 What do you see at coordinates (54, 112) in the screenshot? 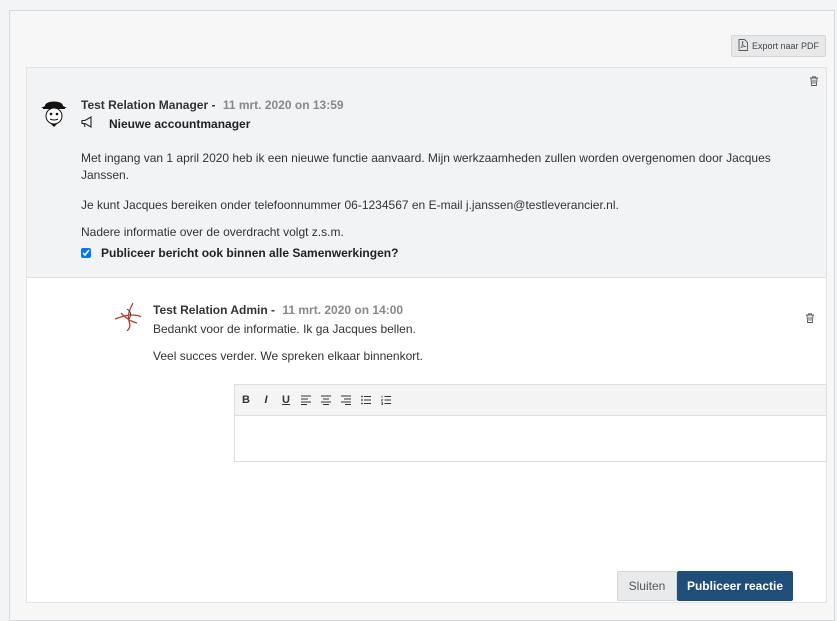
I see `avatar-bowler-hat` at bounding box center [54, 112].